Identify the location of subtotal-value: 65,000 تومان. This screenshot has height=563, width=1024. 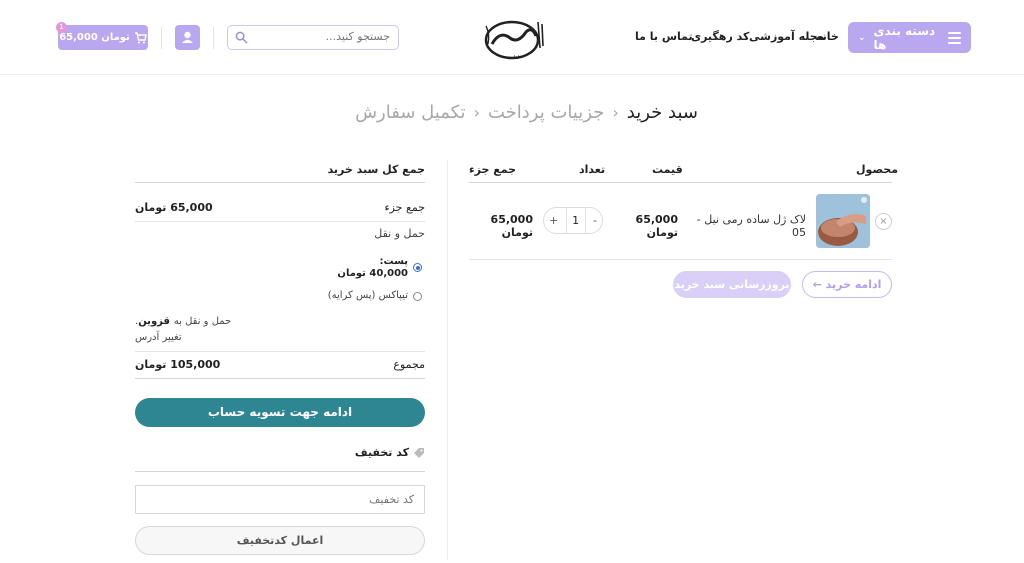
(195, 207).